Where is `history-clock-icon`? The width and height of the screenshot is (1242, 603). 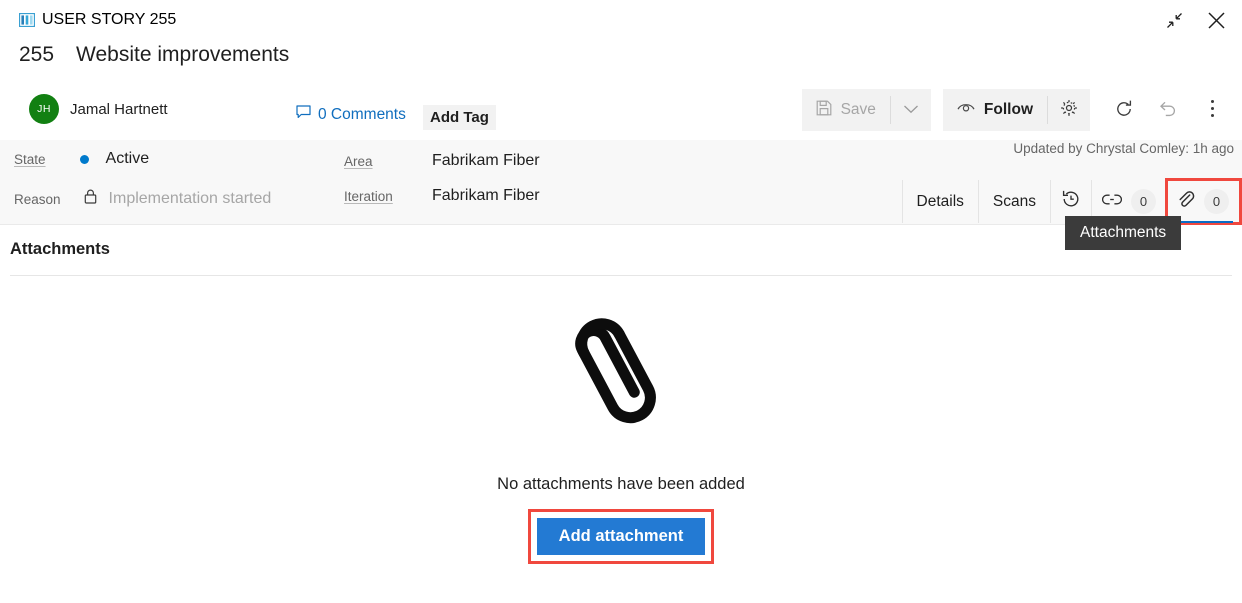
history-clock-icon is located at coordinates (1071, 201).